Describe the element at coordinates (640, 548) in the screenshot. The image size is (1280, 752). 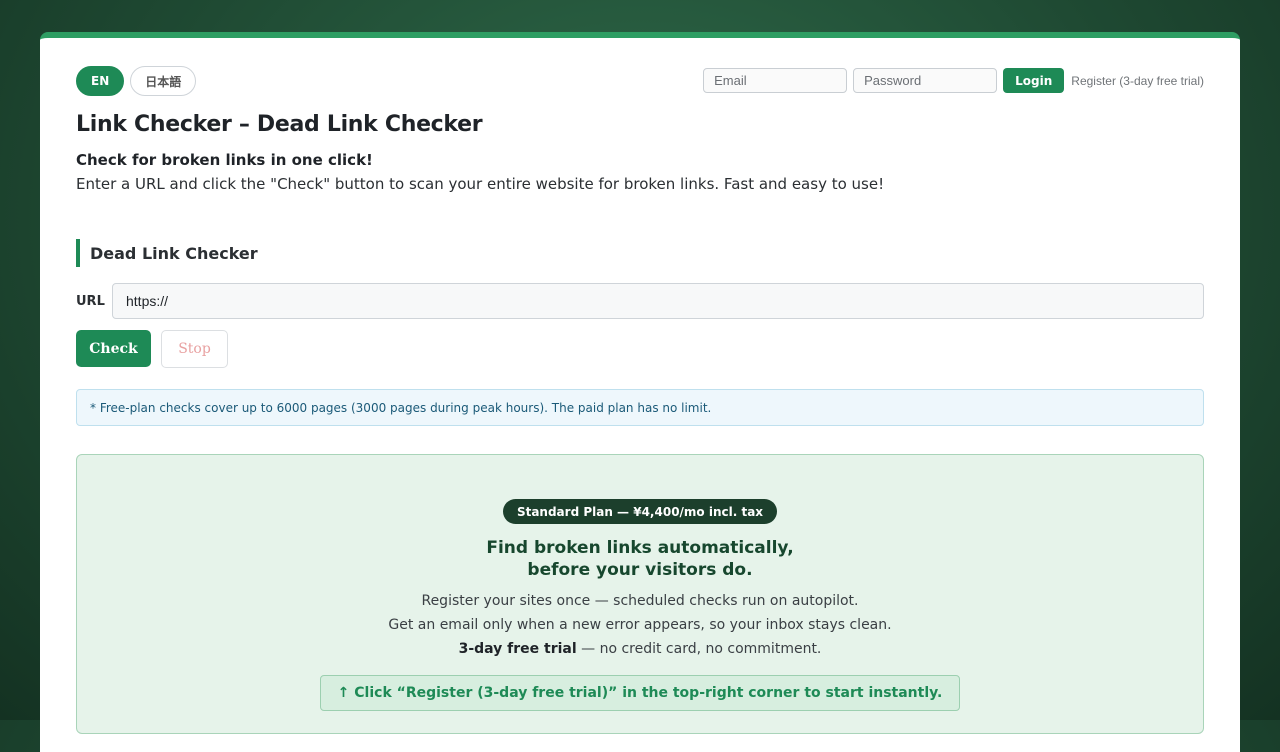
I see `promo-headline-line1: Find broken links automatically,` at that location.